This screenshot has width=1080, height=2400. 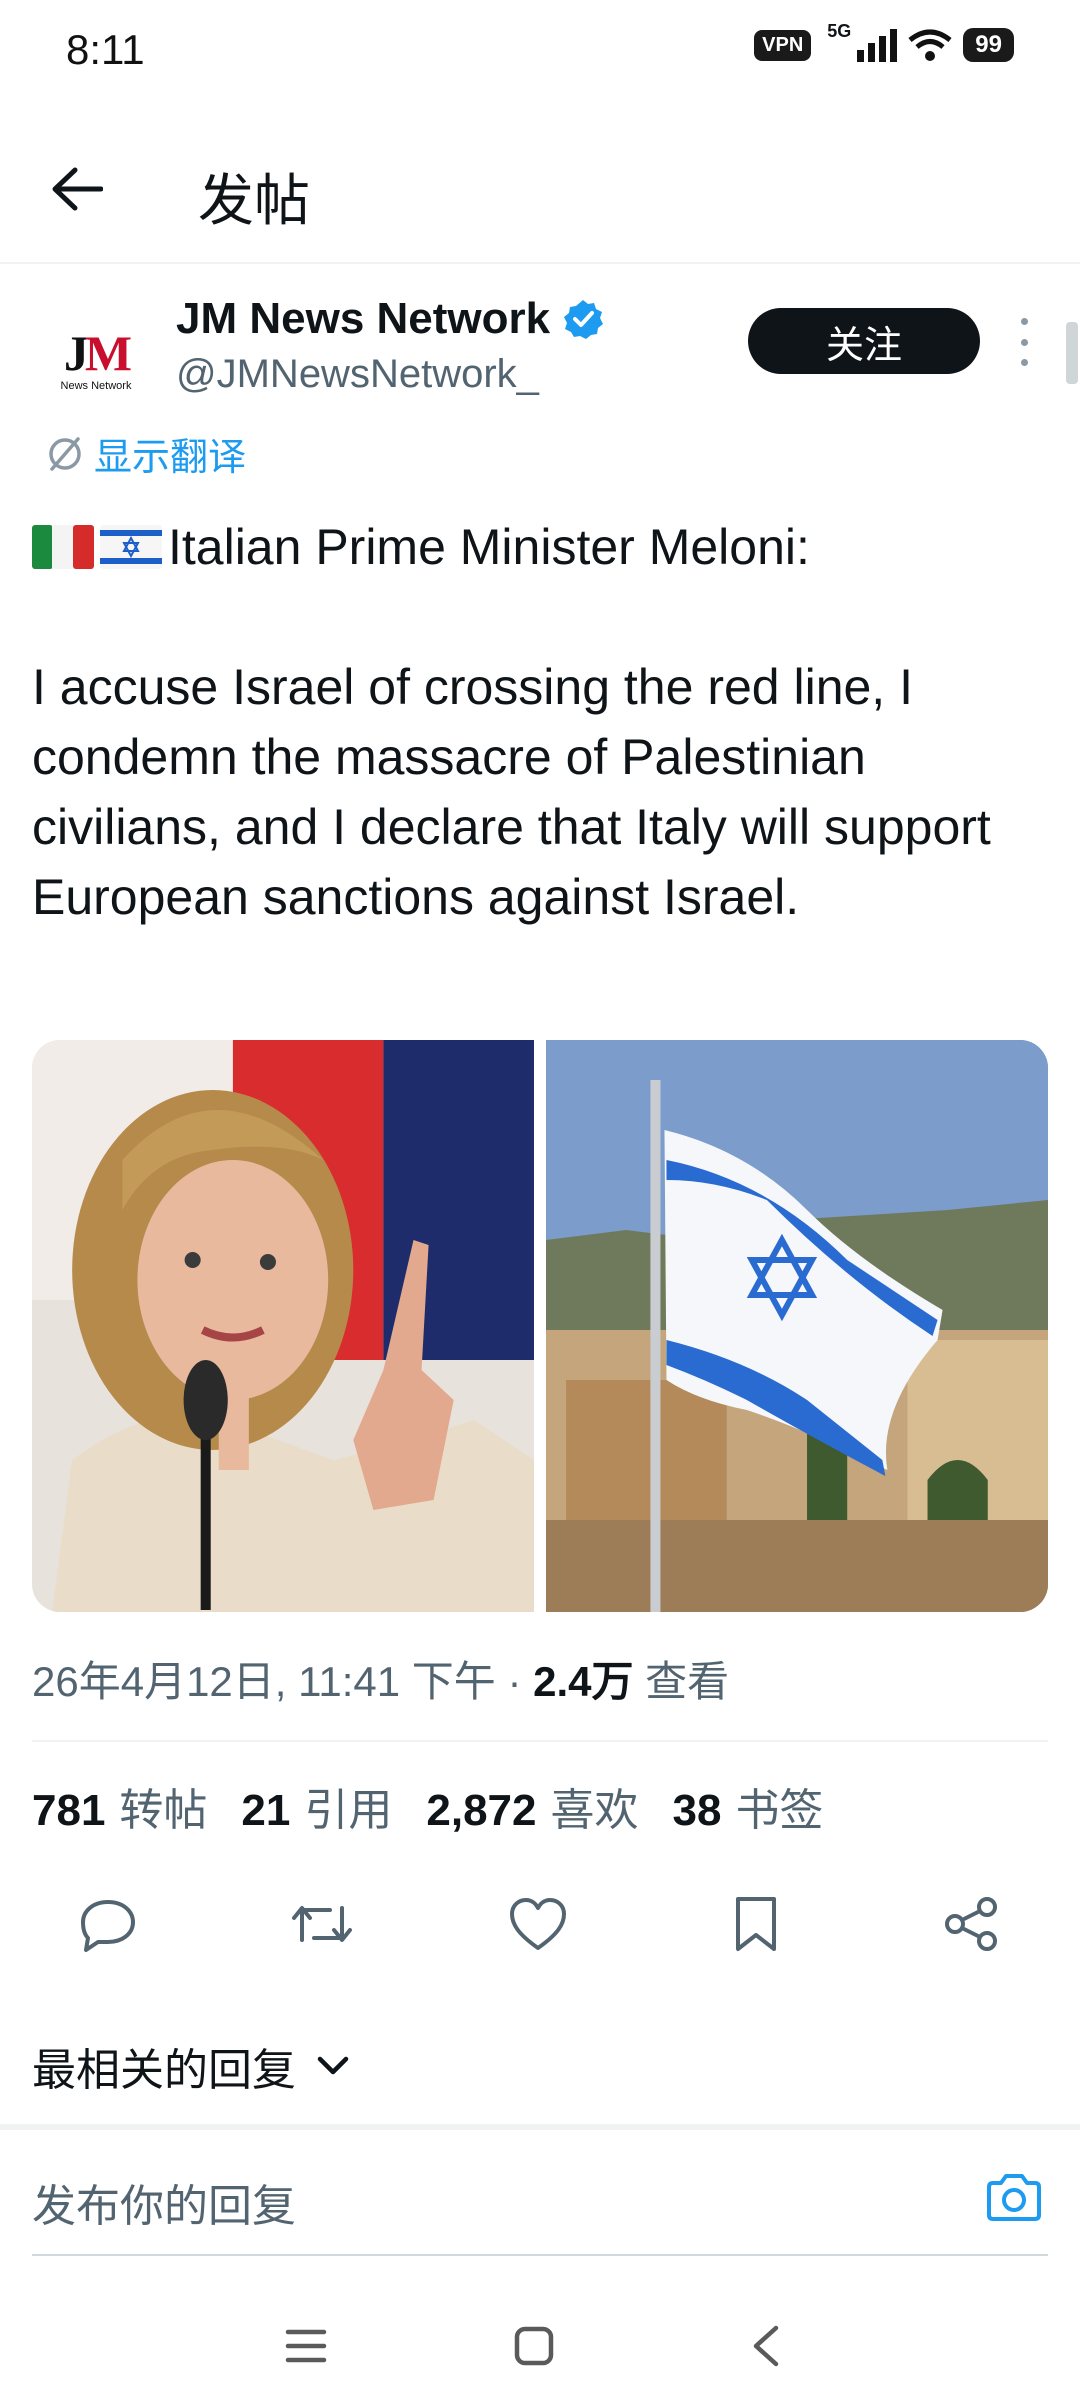 I want to click on like-button, so click(x=538, y=1924).